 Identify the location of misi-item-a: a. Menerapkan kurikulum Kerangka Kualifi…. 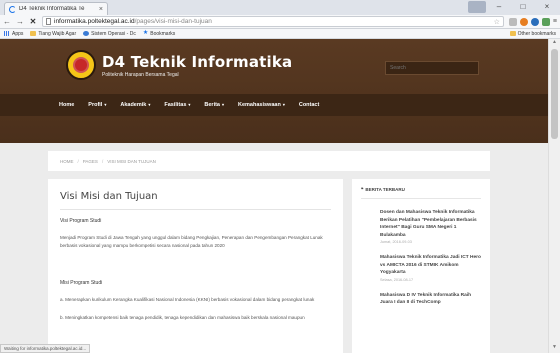
(187, 299).